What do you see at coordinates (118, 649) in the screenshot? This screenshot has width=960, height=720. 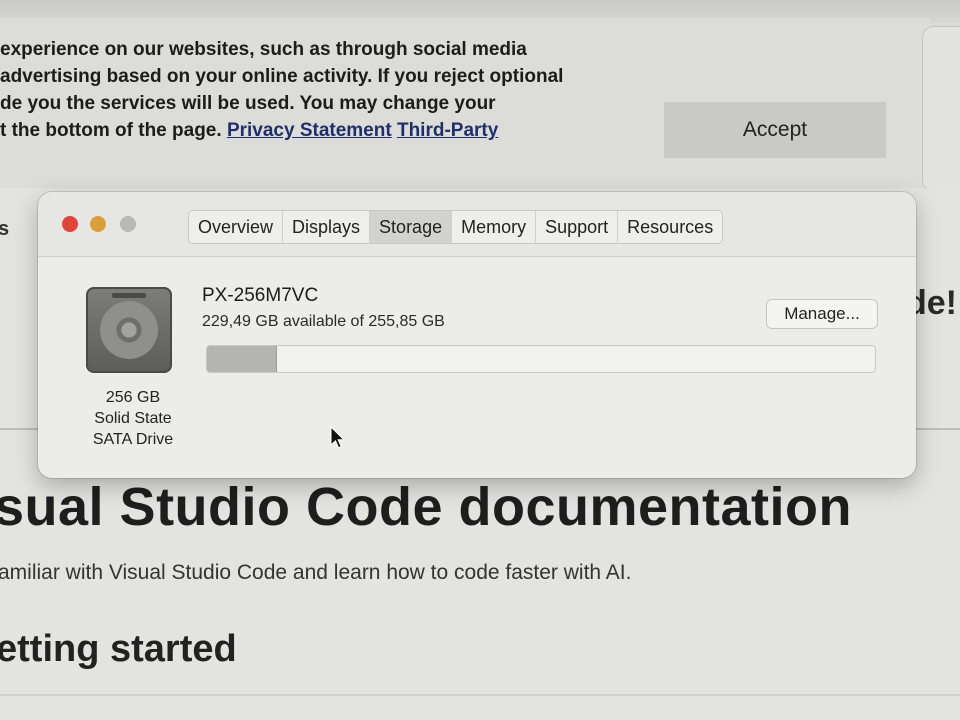 I see `section-heading: etting started` at bounding box center [118, 649].